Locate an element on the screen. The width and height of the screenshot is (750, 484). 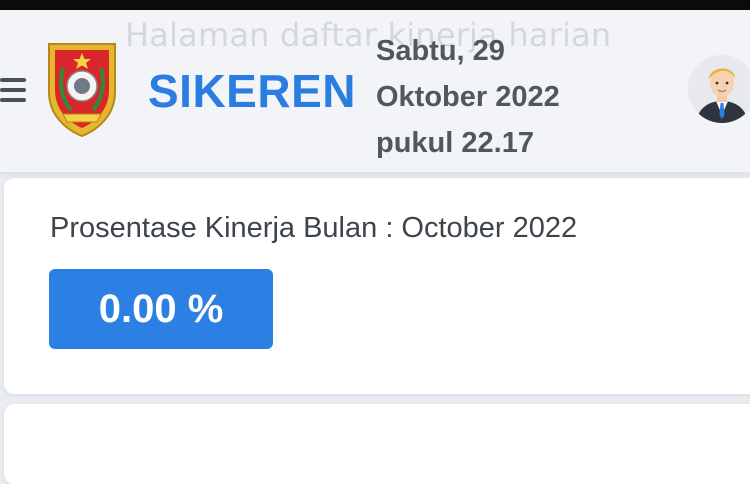
performance-title: Prosentase Kinerja Bulan : October 2022 is located at coordinates (314, 228).